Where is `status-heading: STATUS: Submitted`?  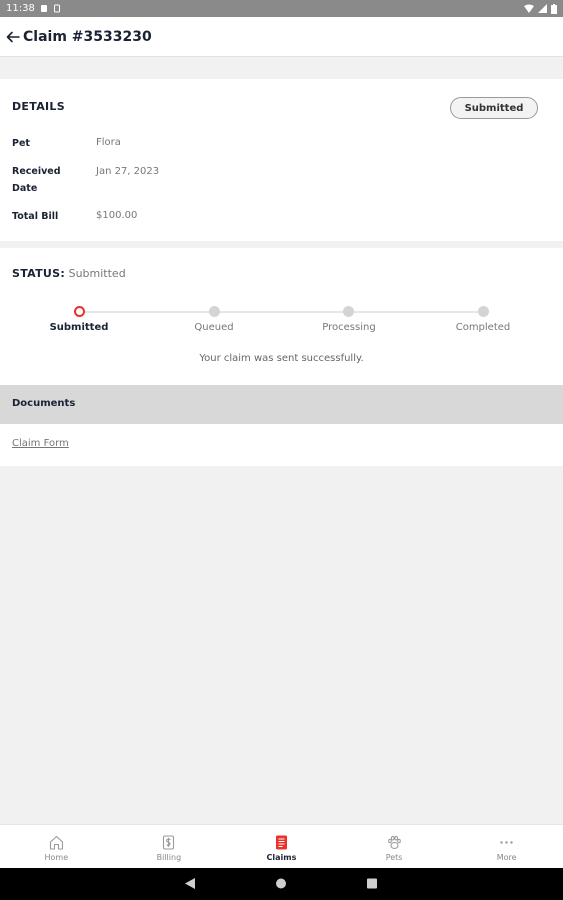 status-heading: STATUS: Submitted is located at coordinates (69, 273).